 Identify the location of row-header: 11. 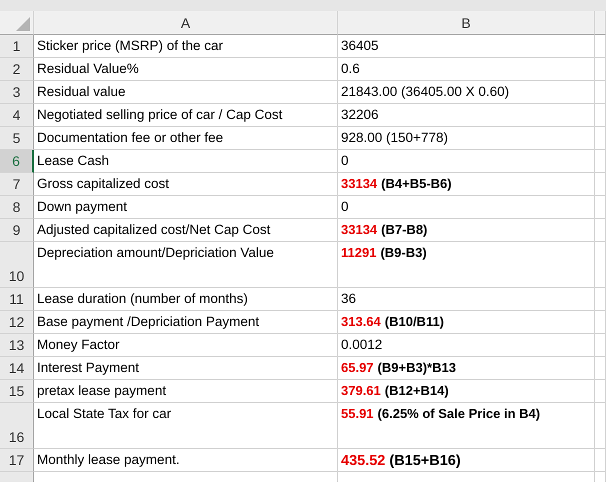
(17, 299).